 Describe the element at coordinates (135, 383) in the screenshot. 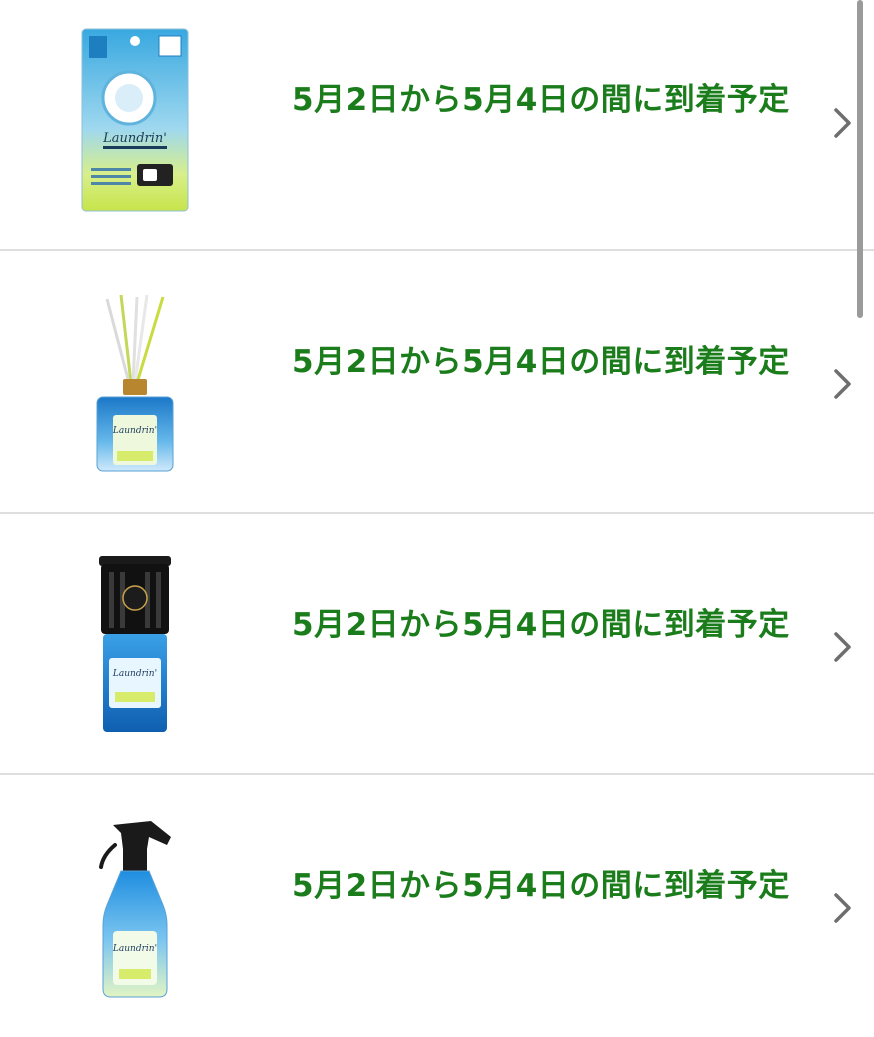

I see `reed-diffuser-bottle-icon: Laundrin'` at that location.